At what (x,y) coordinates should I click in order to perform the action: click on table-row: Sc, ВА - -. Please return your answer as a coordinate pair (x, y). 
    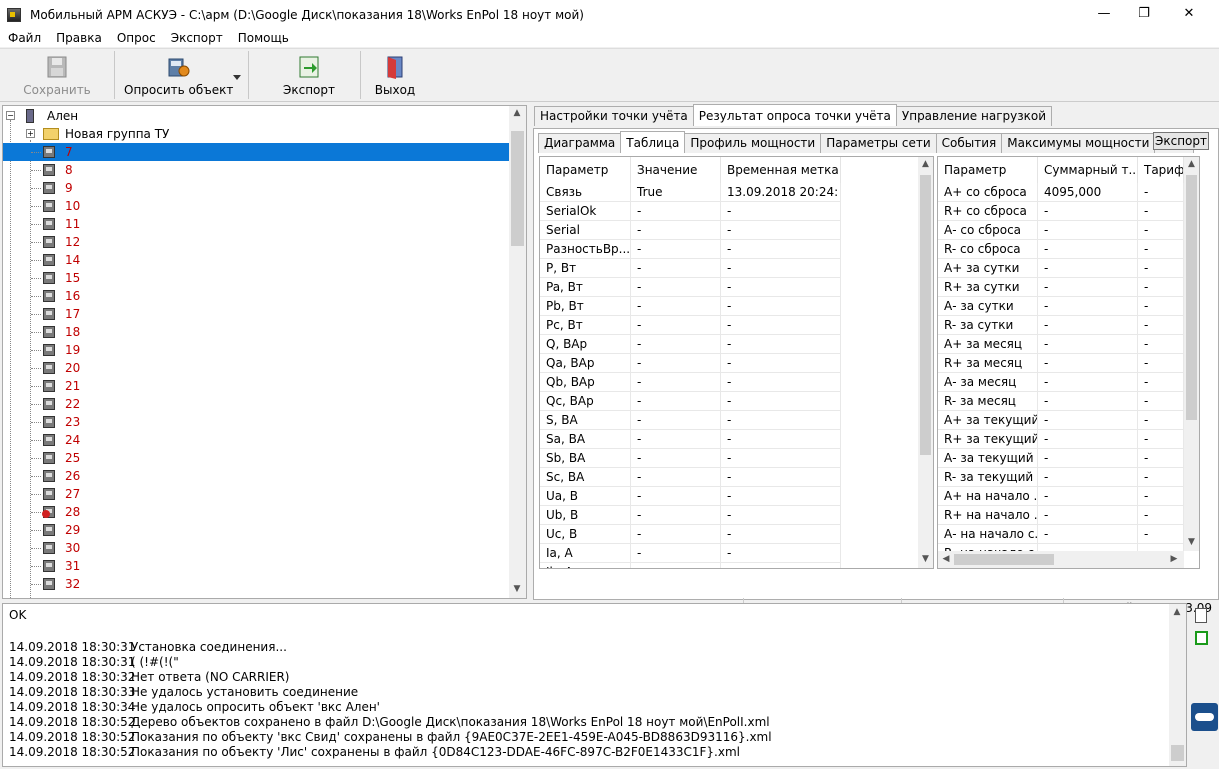
    Looking at the image, I should click on (690, 477).